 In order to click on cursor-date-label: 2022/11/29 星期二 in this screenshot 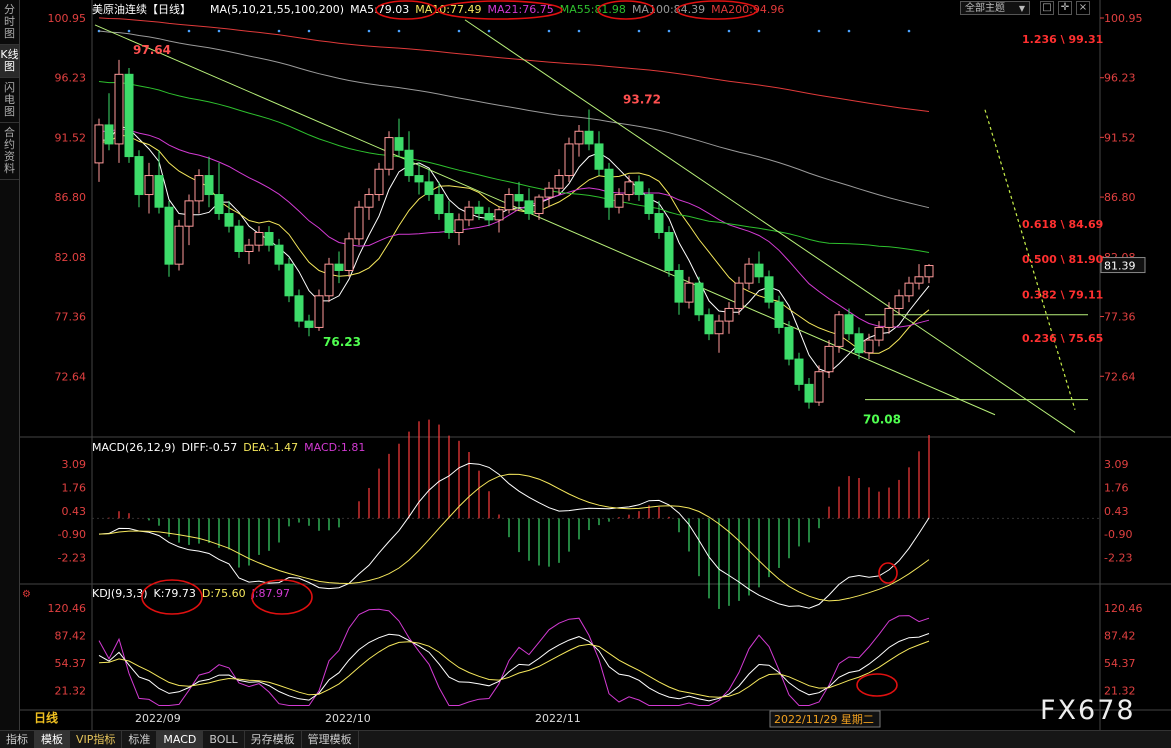, I will do `click(824, 719)`.